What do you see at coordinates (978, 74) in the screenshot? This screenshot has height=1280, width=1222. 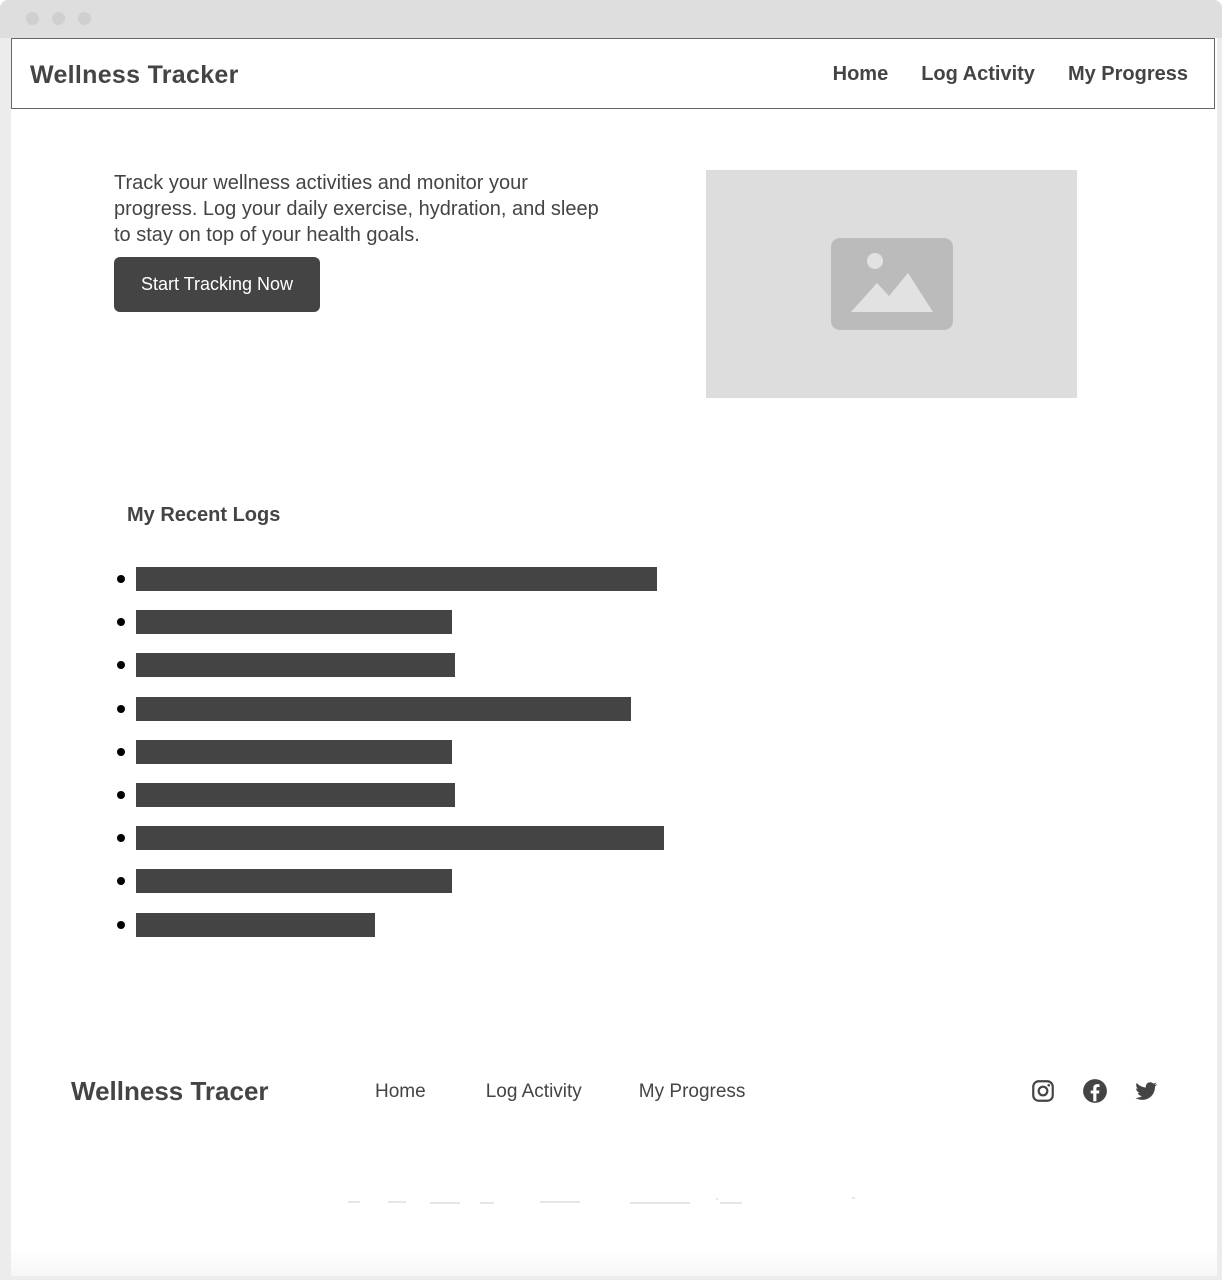 I see `nav-link-log-activity: Log Activity` at bounding box center [978, 74].